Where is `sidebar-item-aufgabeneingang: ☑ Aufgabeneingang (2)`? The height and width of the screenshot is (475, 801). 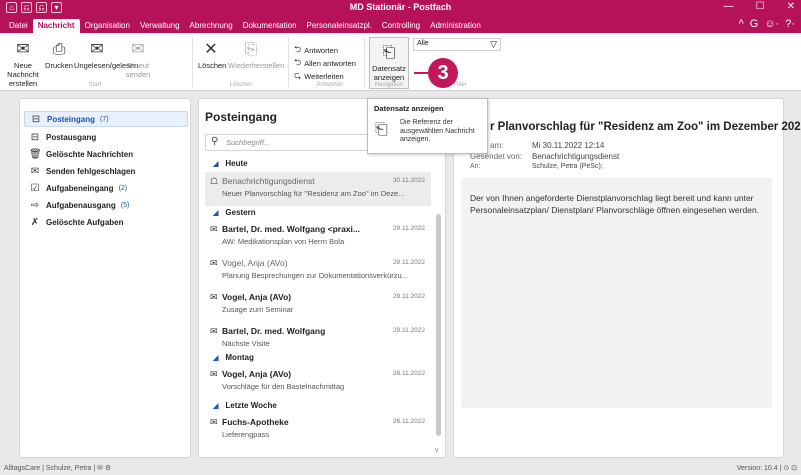
sidebar-item-aufgabeneingang: ☑ Aufgabeneingang (2) is located at coordinates (106, 188).